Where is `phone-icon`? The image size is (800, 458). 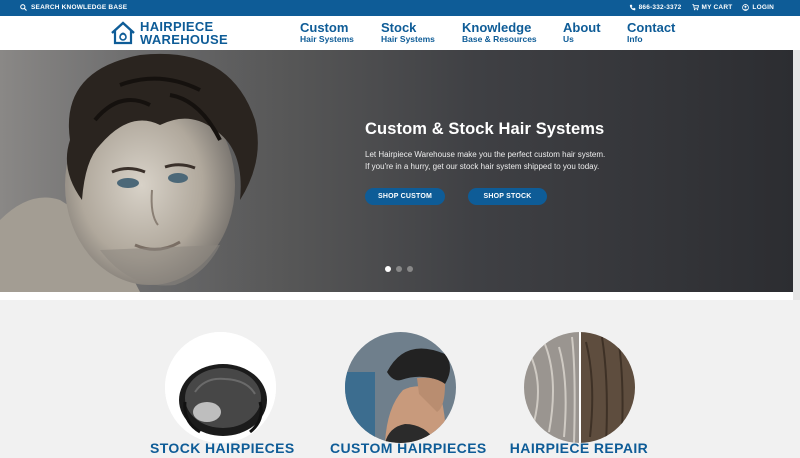 phone-icon is located at coordinates (632, 7).